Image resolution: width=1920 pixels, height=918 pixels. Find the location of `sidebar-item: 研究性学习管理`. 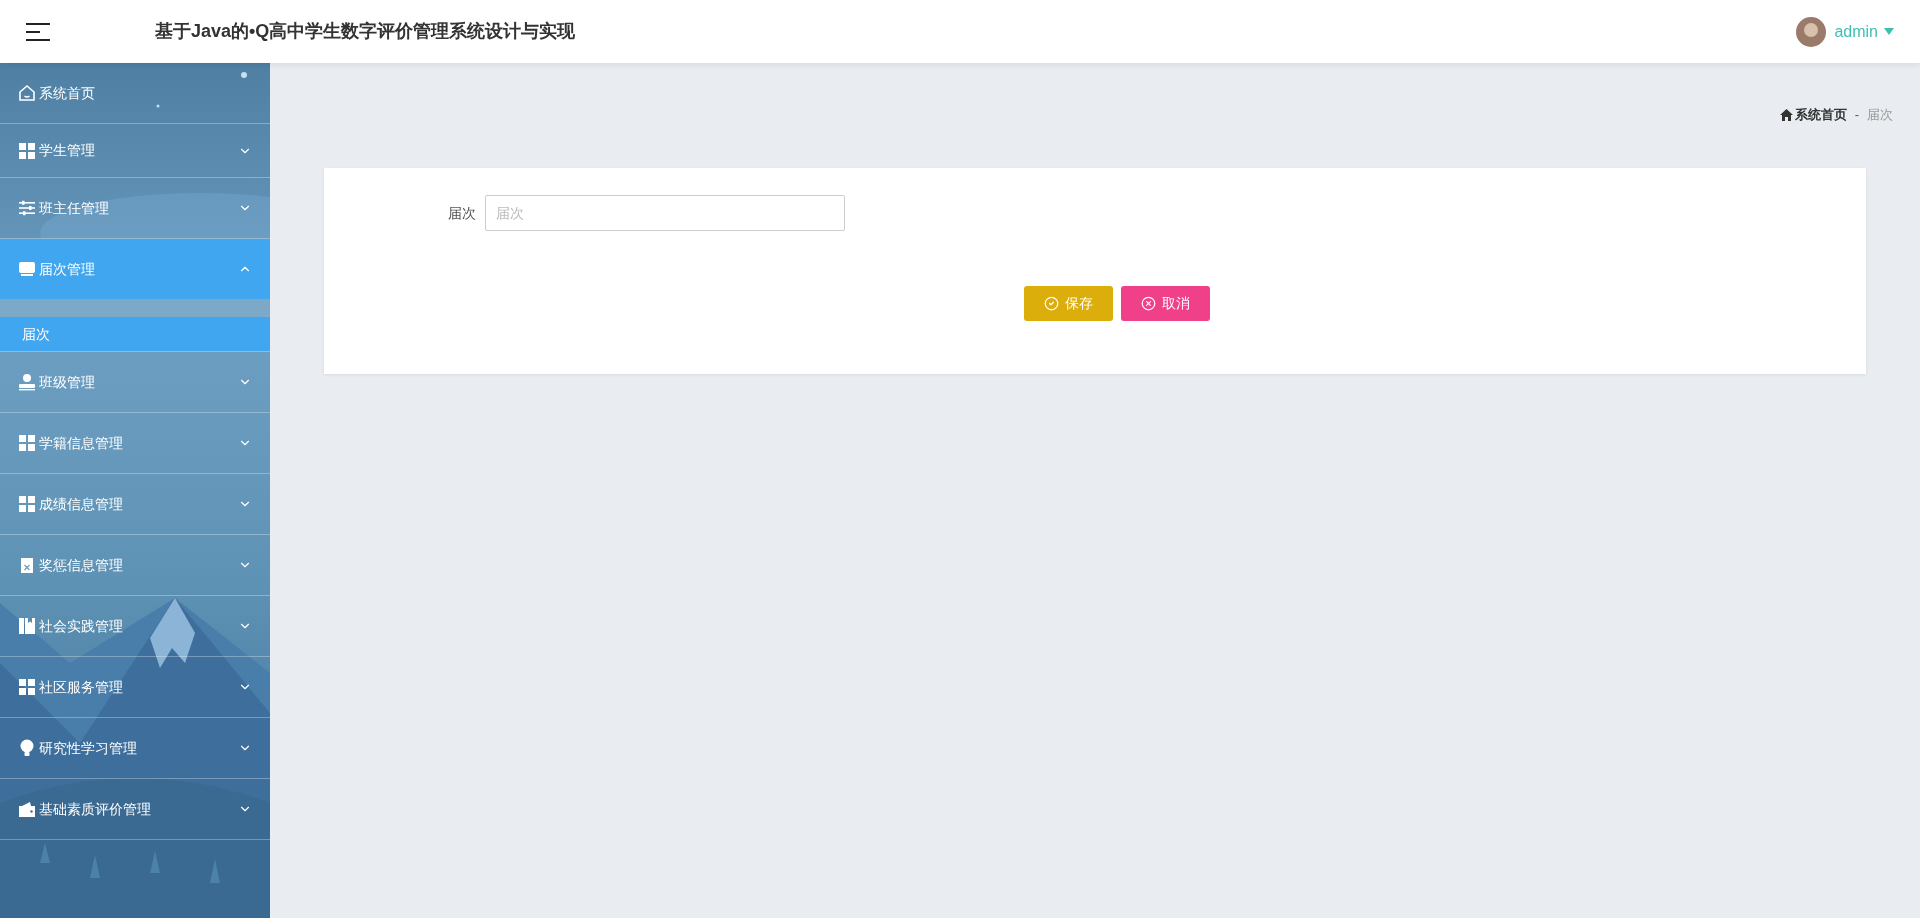

sidebar-item: 研究性学习管理 is located at coordinates (135, 748).